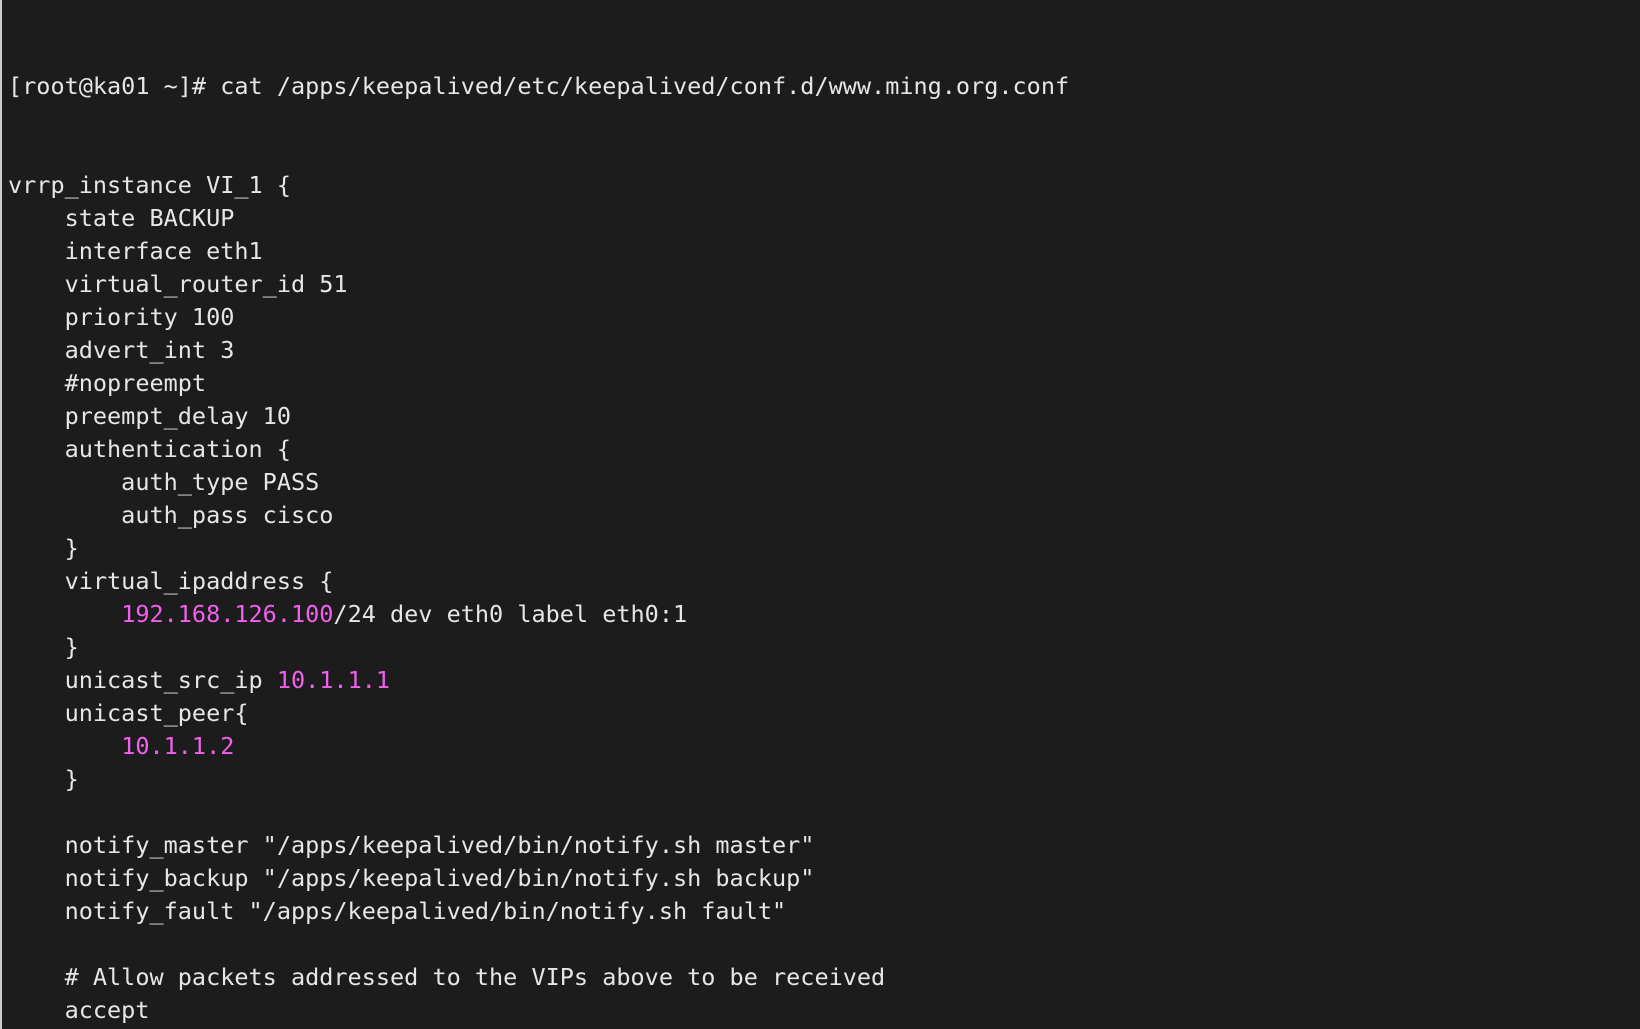 This screenshot has height=1029, width=1640. Describe the element at coordinates (333, 680) in the screenshot. I see `ip-address: 10.1.1.1` at that location.